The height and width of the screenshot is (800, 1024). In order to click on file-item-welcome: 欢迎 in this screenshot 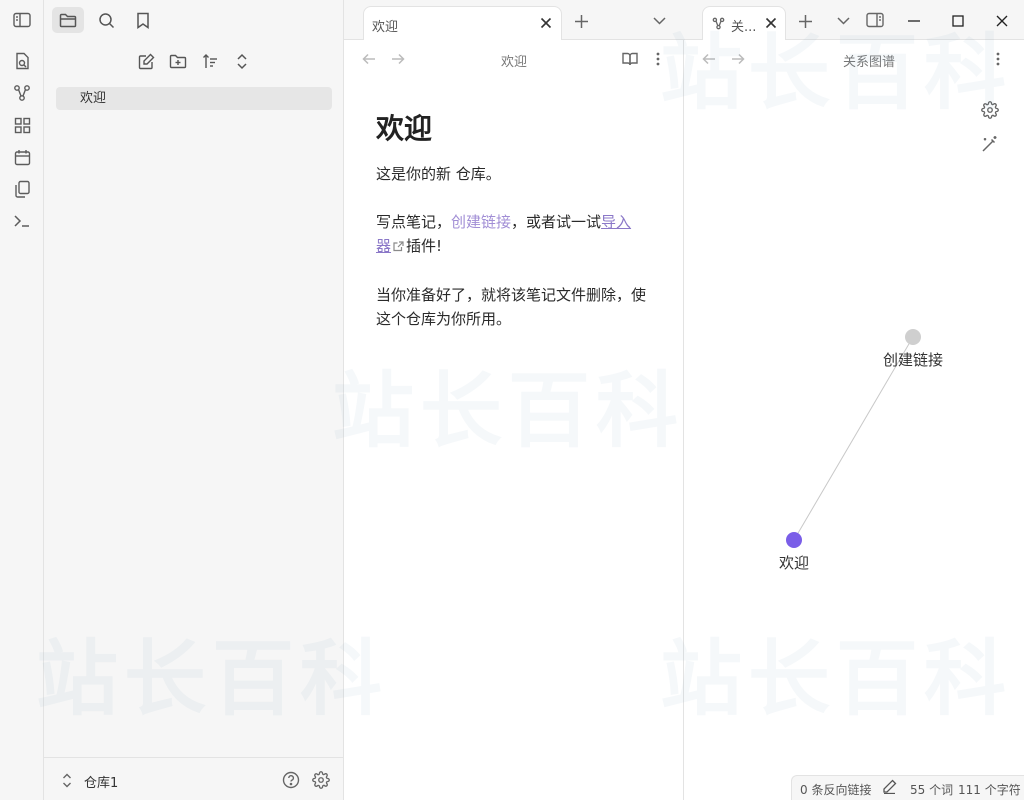, I will do `click(194, 98)`.